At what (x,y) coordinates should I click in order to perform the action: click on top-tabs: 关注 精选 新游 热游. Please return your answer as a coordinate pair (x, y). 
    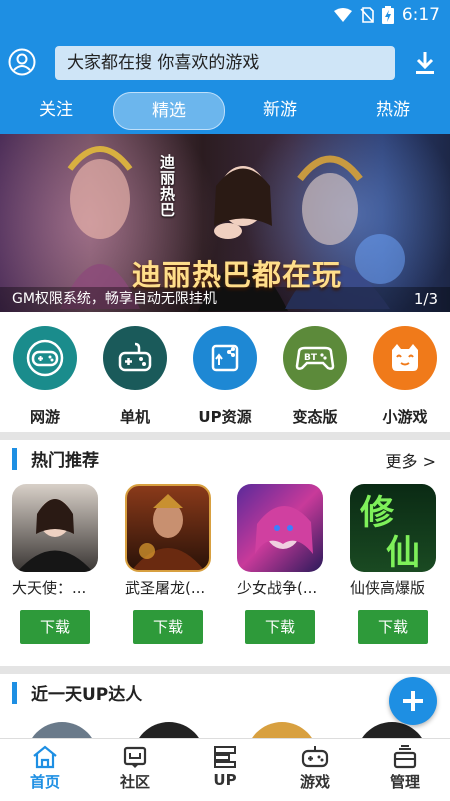
    Looking at the image, I should click on (225, 110).